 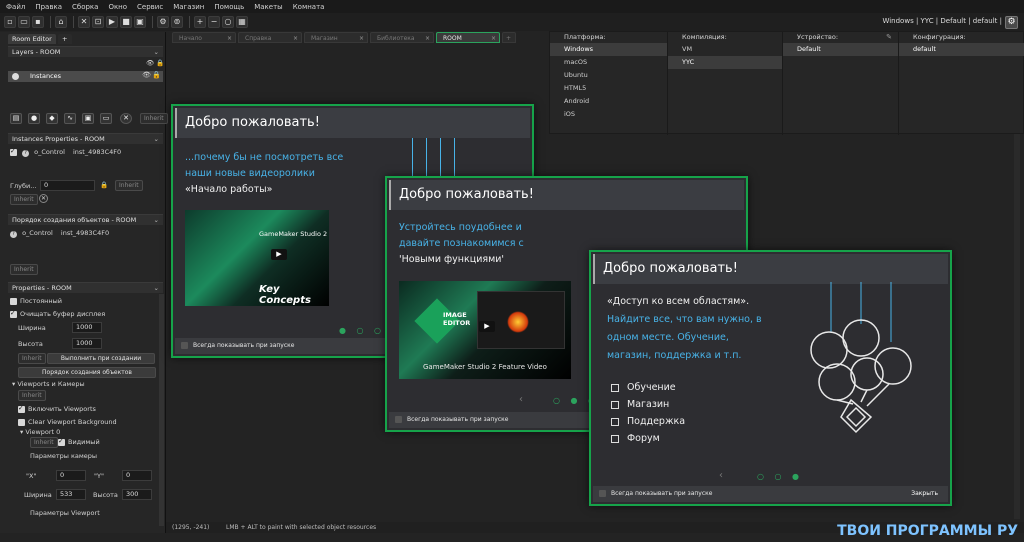 What do you see at coordinates (268, 7) in the screenshot?
I see `menu-layouts: Макеты` at bounding box center [268, 7].